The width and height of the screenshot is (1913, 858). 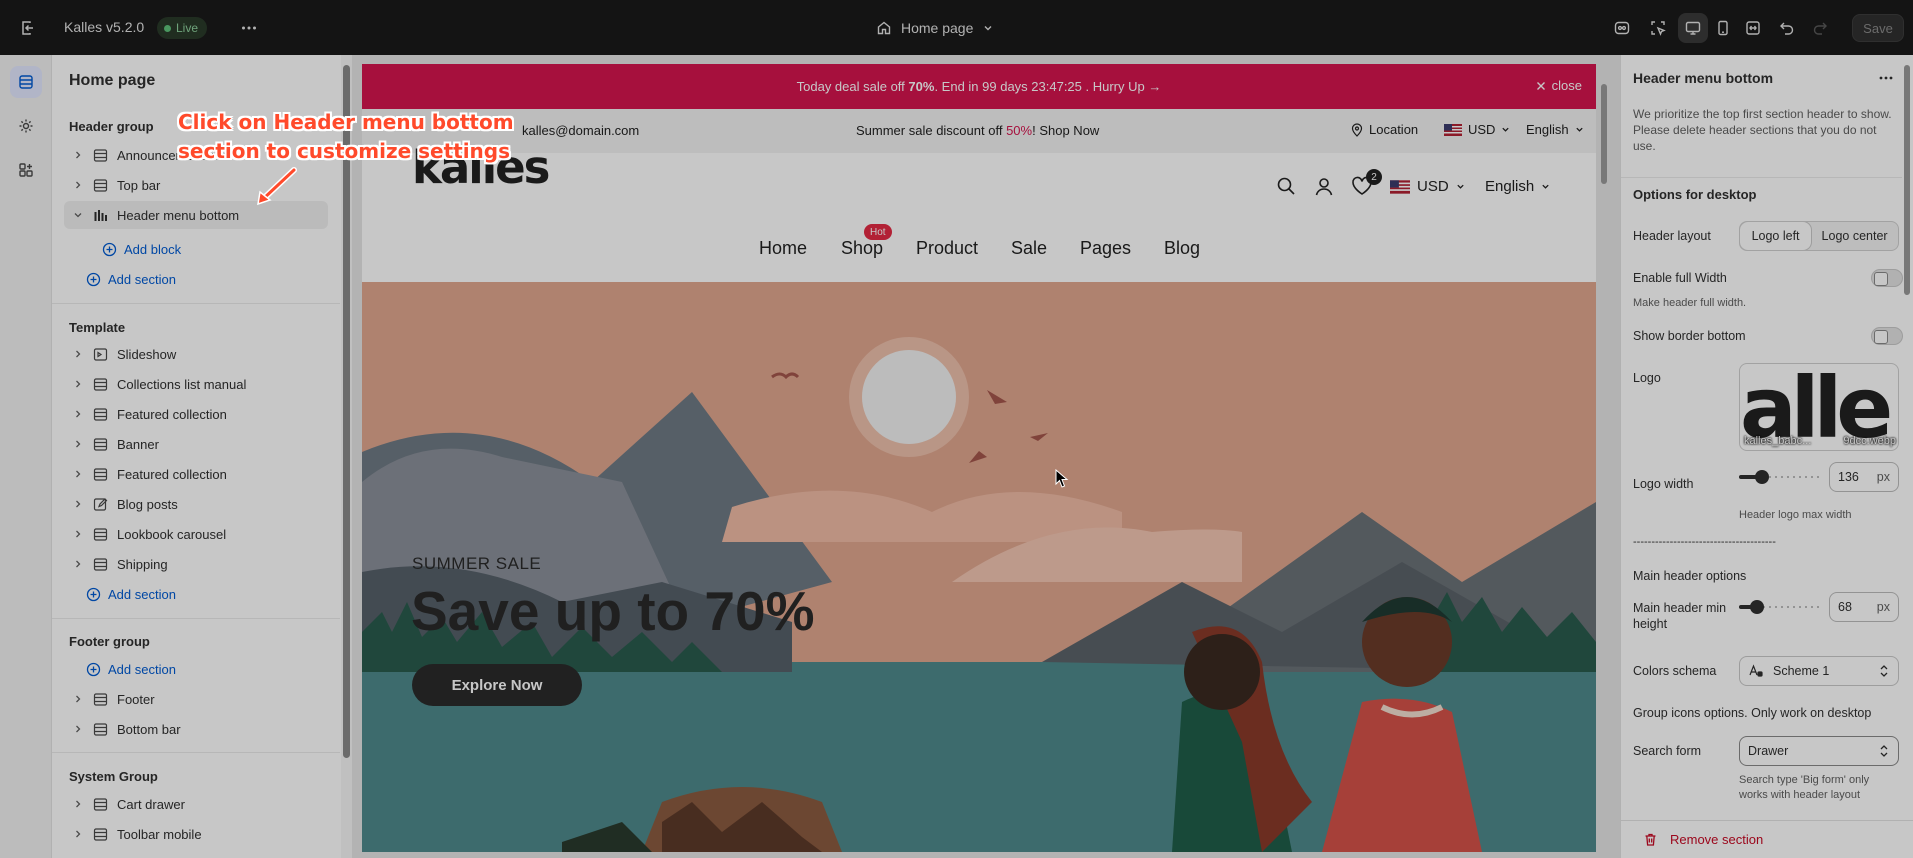 What do you see at coordinates (1878, 28) in the screenshot?
I see `save-button: Save` at bounding box center [1878, 28].